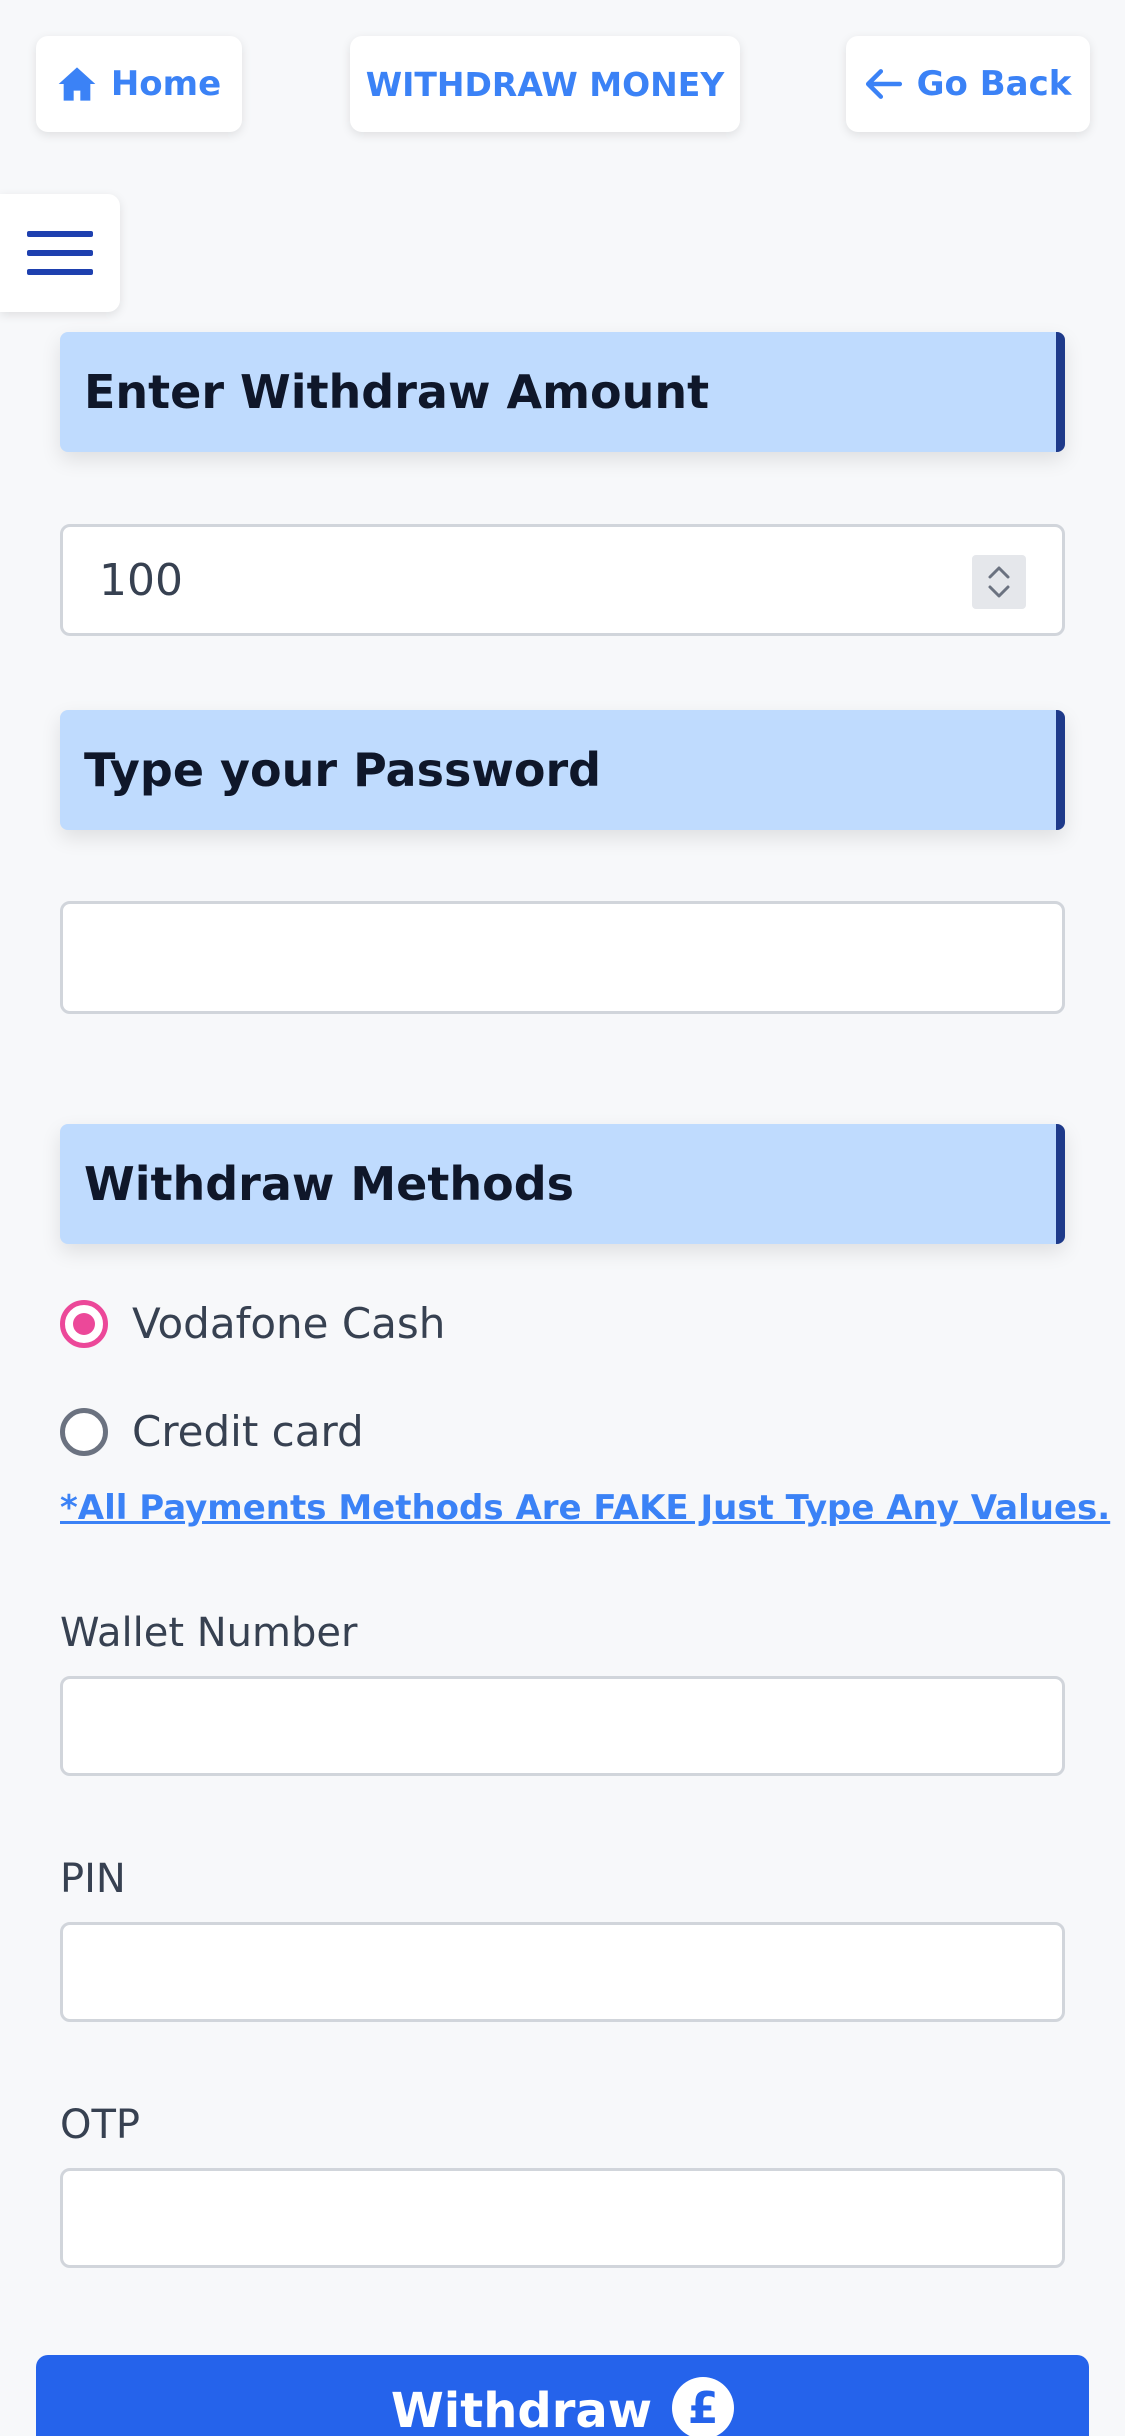 The image size is (1125, 2436). I want to click on go-back-label: Go Back, so click(994, 84).